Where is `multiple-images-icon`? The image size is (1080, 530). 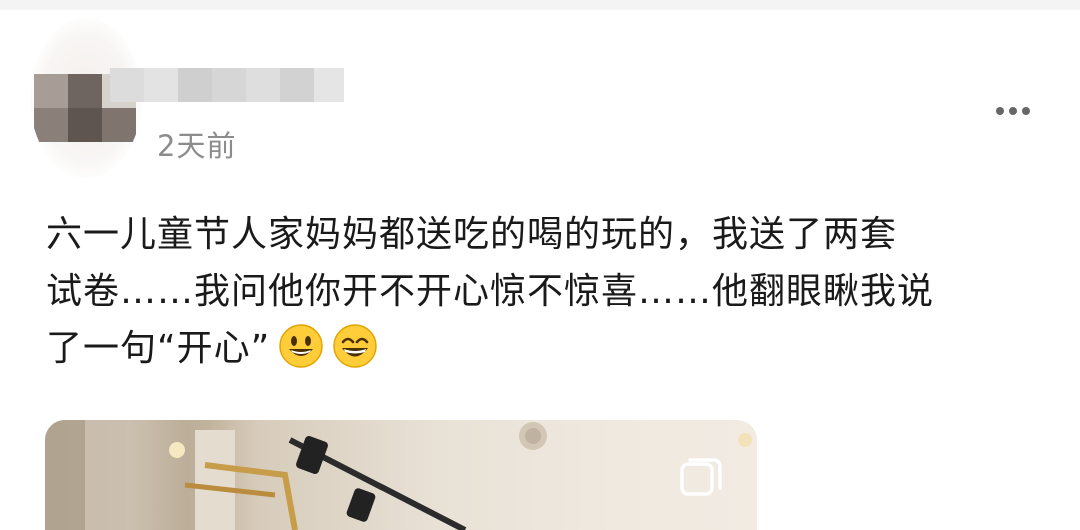 multiple-images-icon is located at coordinates (701, 477).